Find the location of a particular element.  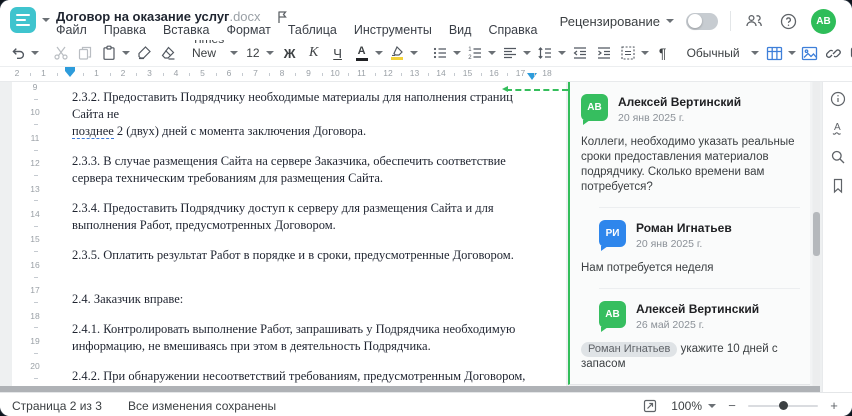

menu-item-5: Таблица is located at coordinates (312, 30).